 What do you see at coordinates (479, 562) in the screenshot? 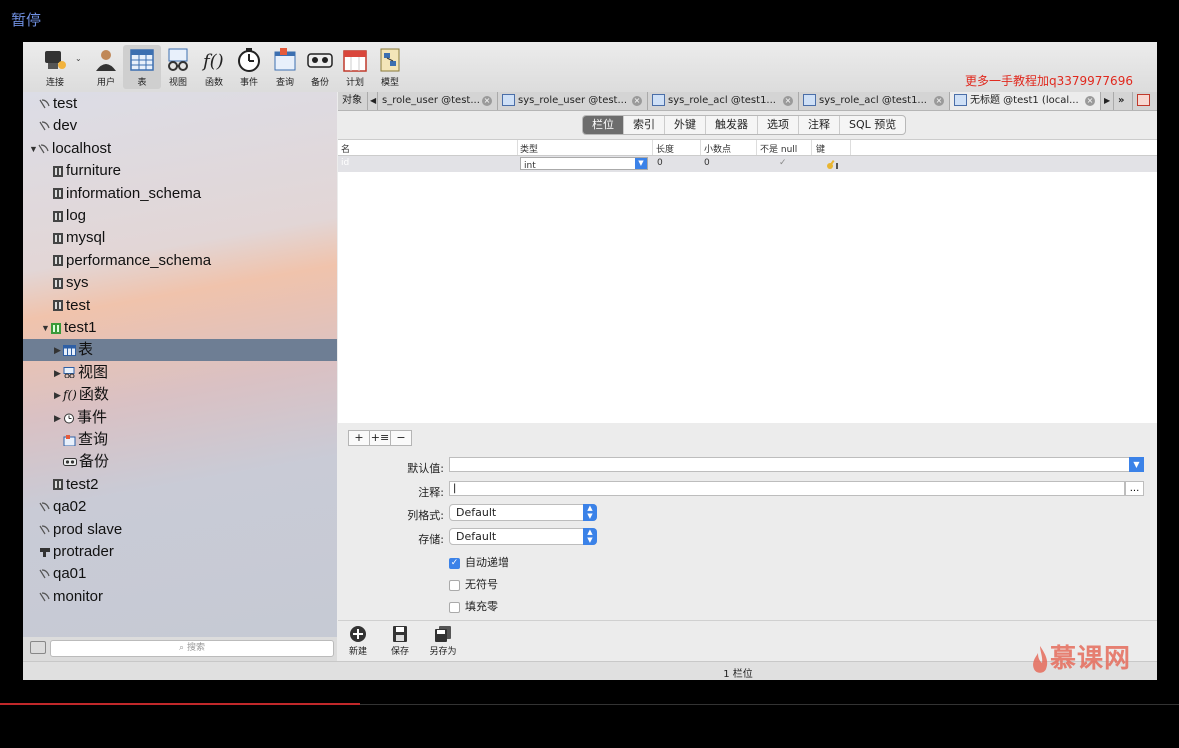
I see `auto-increment-checkbox: ✓ 自动递增` at bounding box center [479, 562].